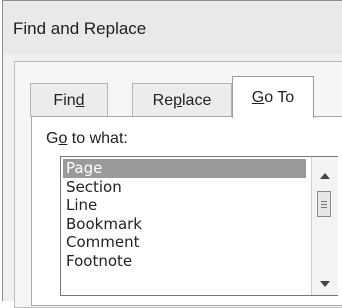 The image size is (342, 308). Describe the element at coordinates (80, 28) in the screenshot. I see `dialog-title: Find and Replace` at that location.